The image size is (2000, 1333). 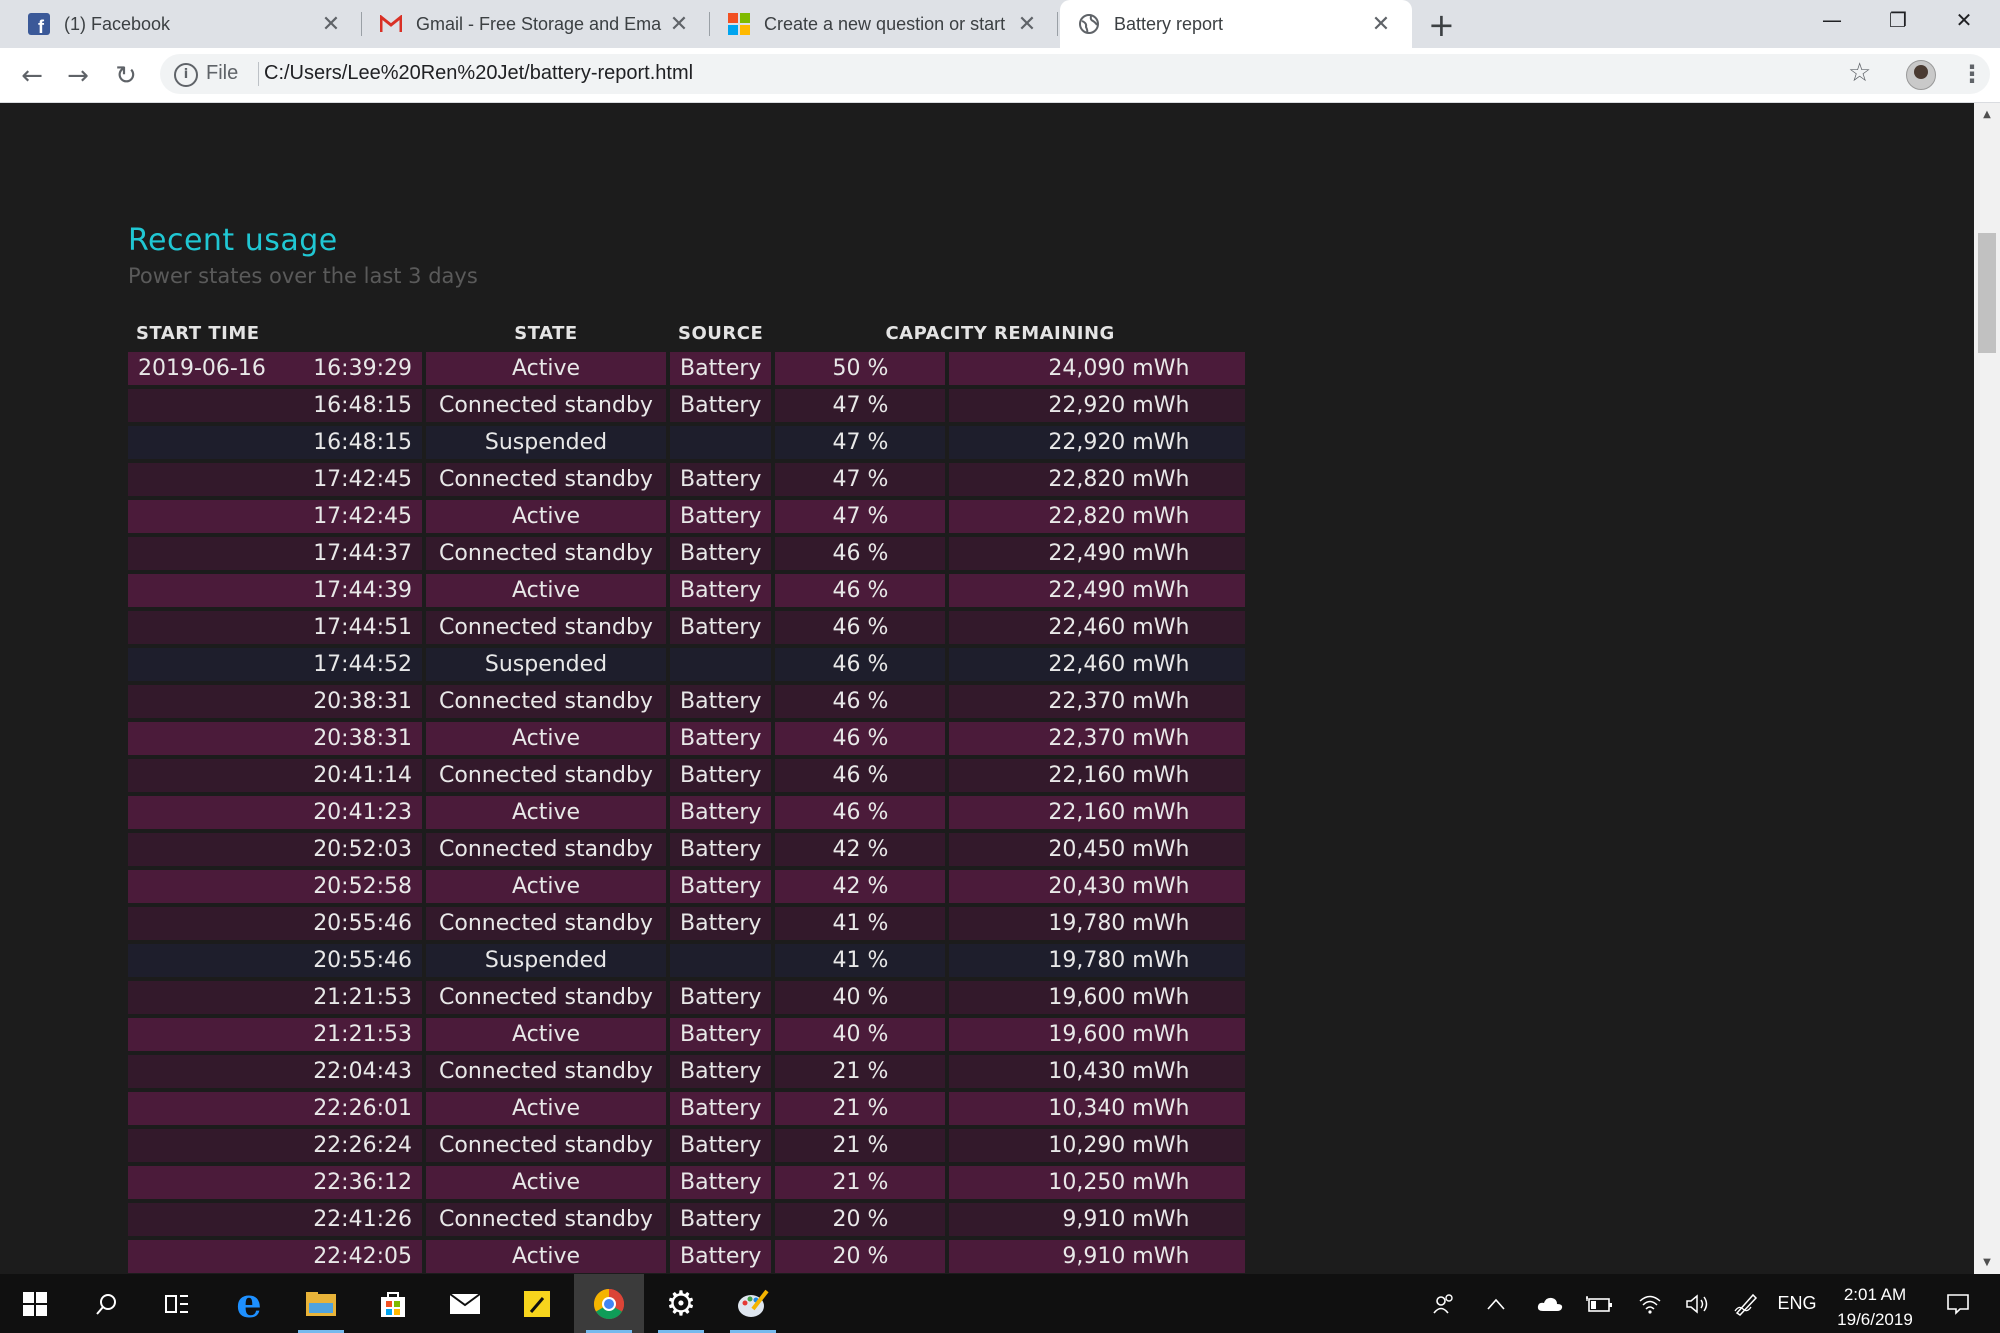 I want to click on chevron-up-icon, so click(x=1496, y=1303).